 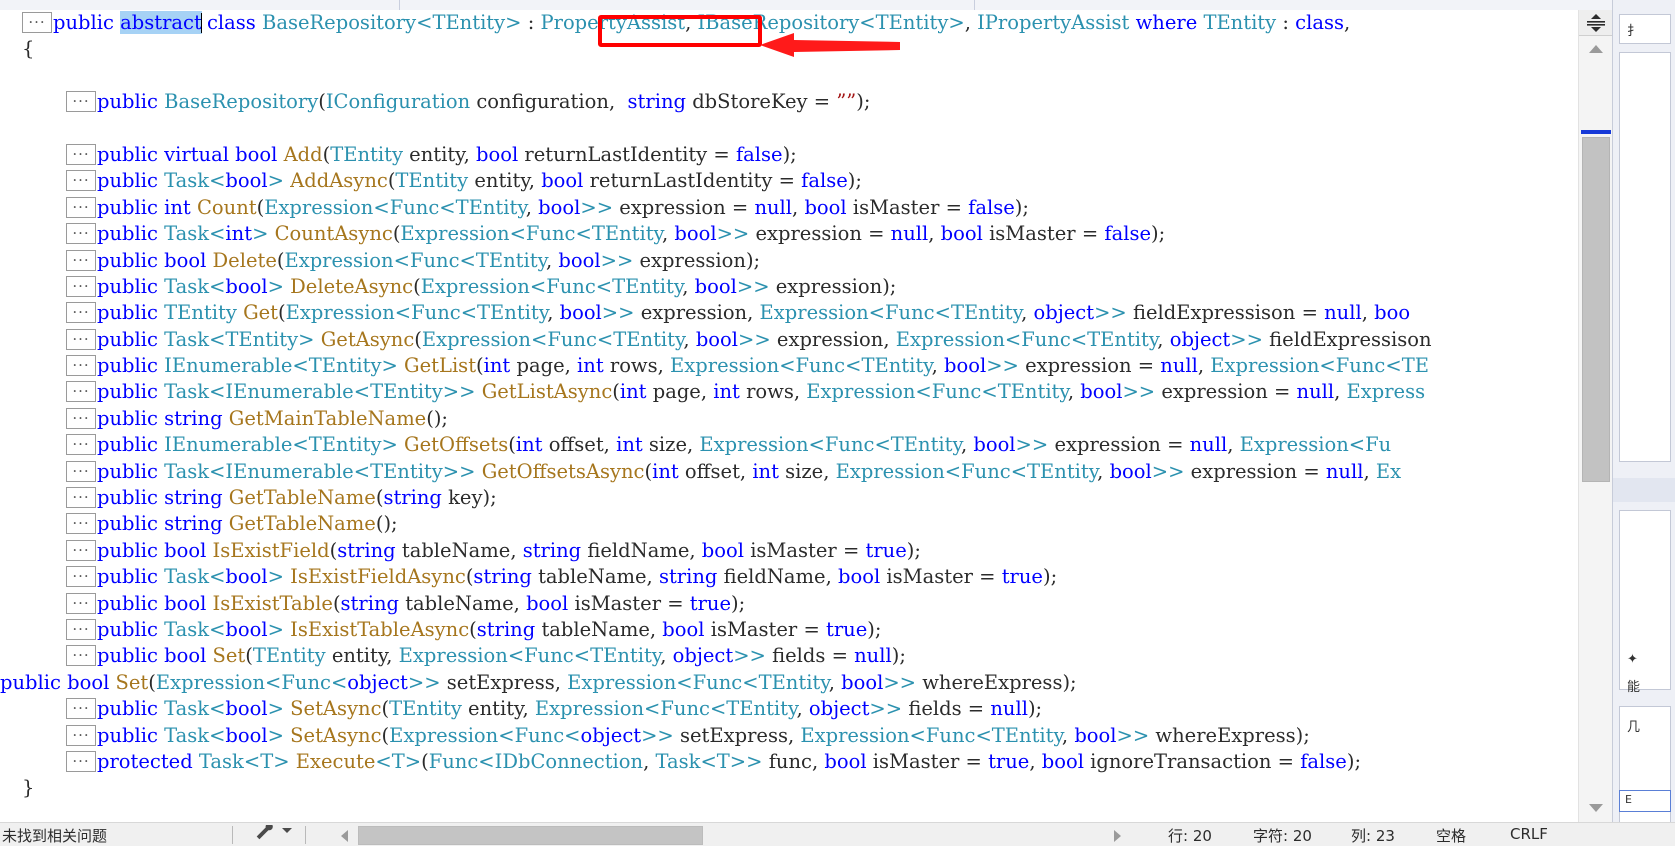 I want to click on scroll-right-arrow-icon, so click(x=1117, y=835).